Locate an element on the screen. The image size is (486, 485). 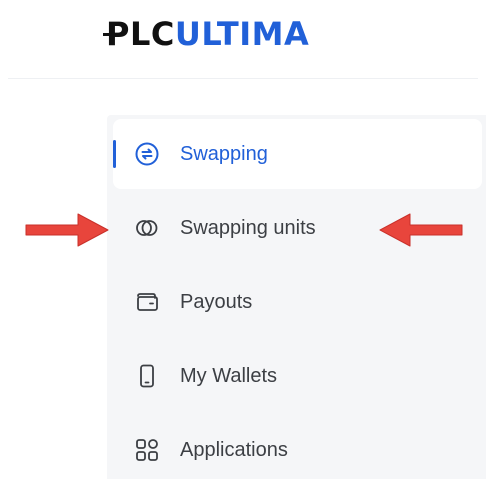
logo-ultima-text: ULTIMA is located at coordinates (242, 34).